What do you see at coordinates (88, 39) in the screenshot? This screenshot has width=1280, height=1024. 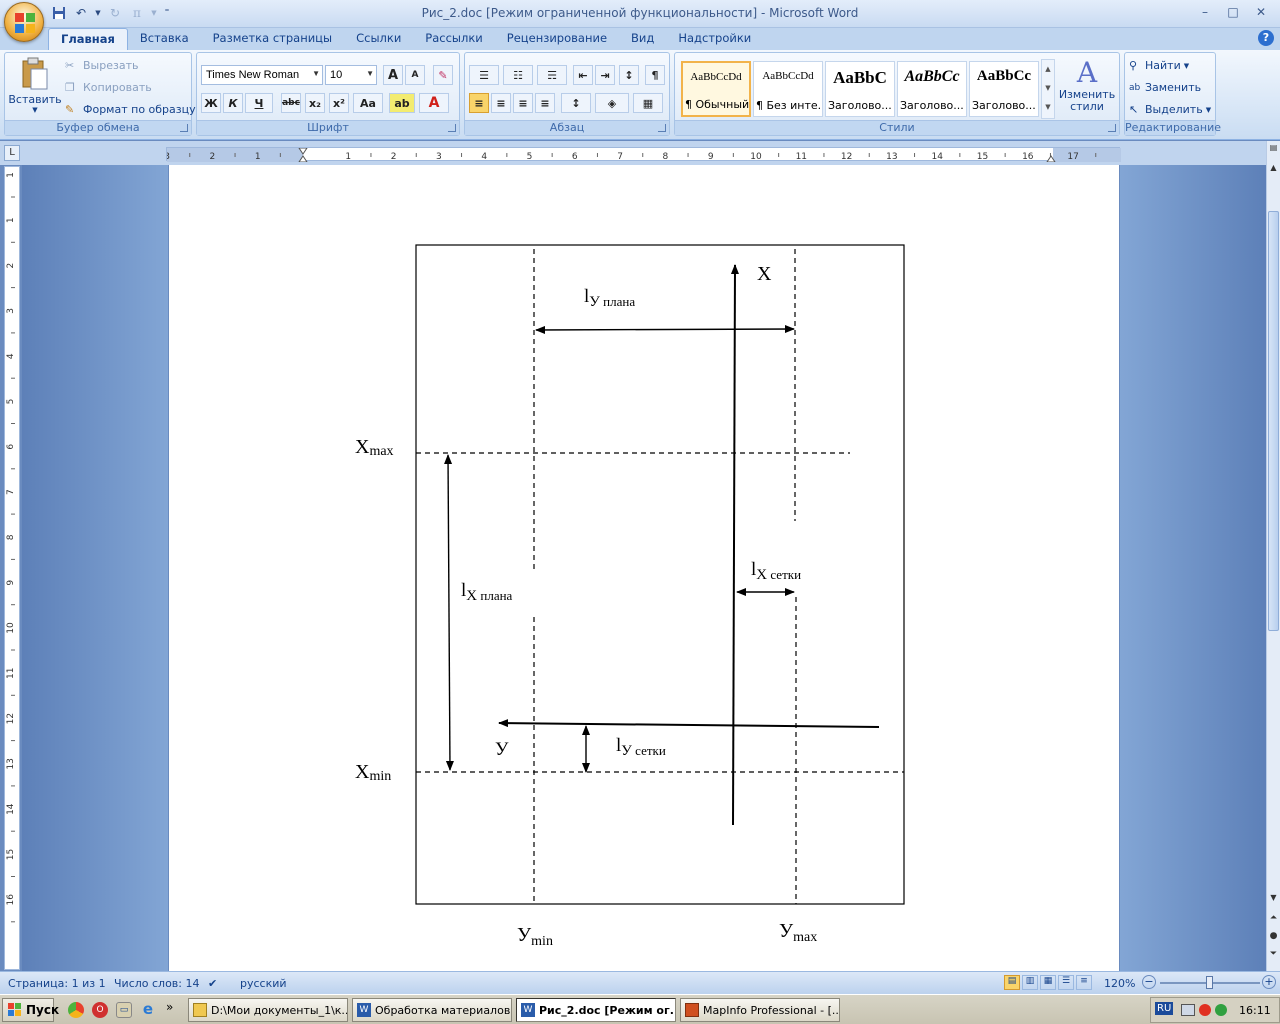 I see `tab-home: Главная` at bounding box center [88, 39].